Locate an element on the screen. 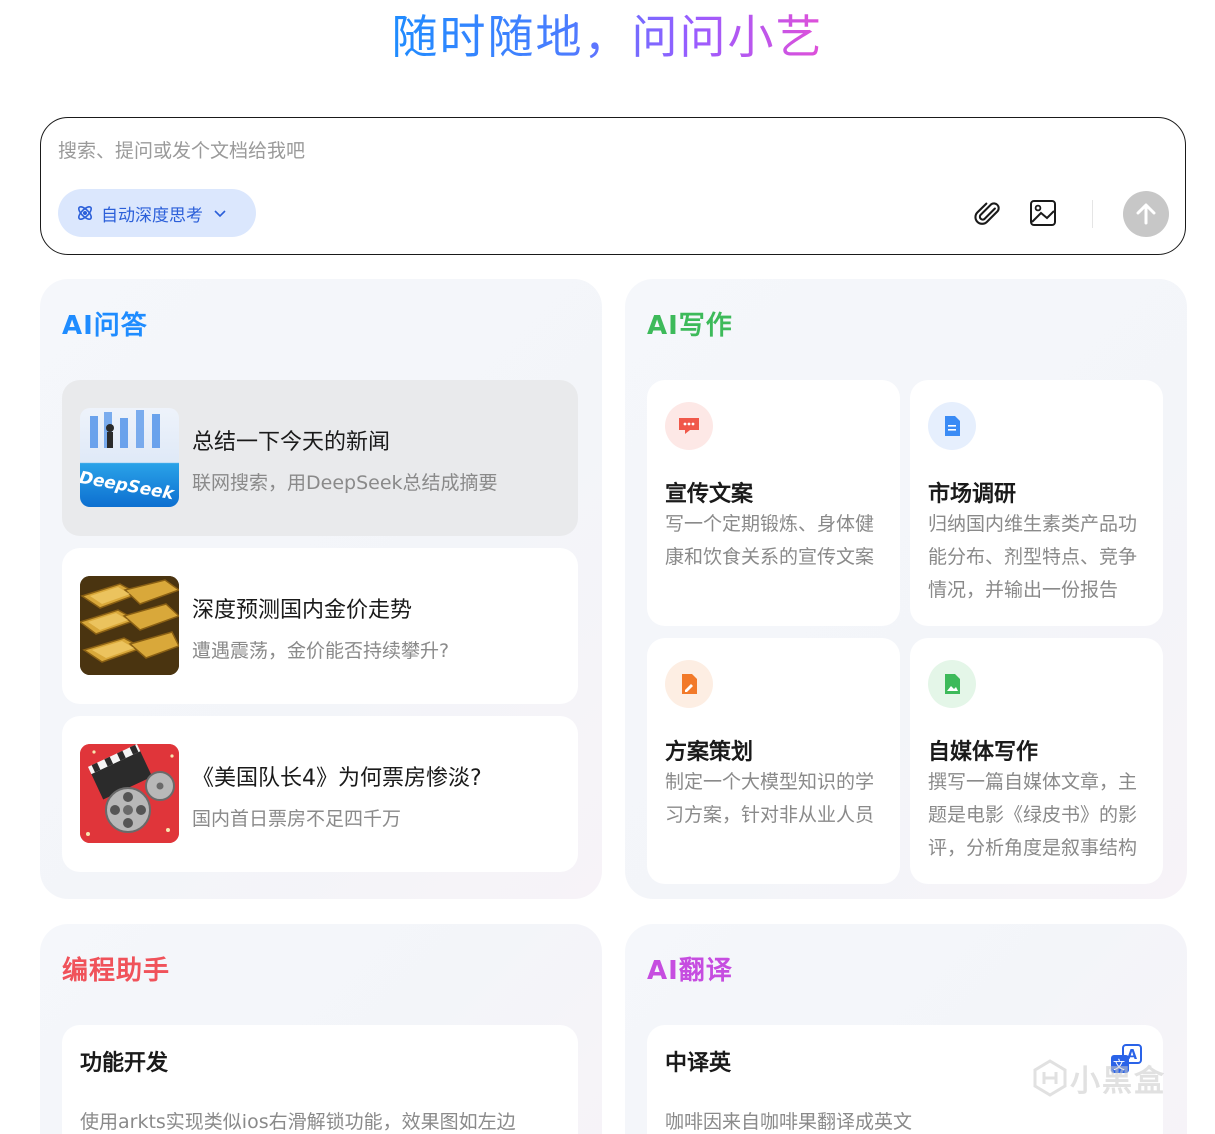 This screenshot has width=1215, height=1134. qa-card-subtitle: 遭遇震荡，金价能否持续攀升? is located at coordinates (321, 651).